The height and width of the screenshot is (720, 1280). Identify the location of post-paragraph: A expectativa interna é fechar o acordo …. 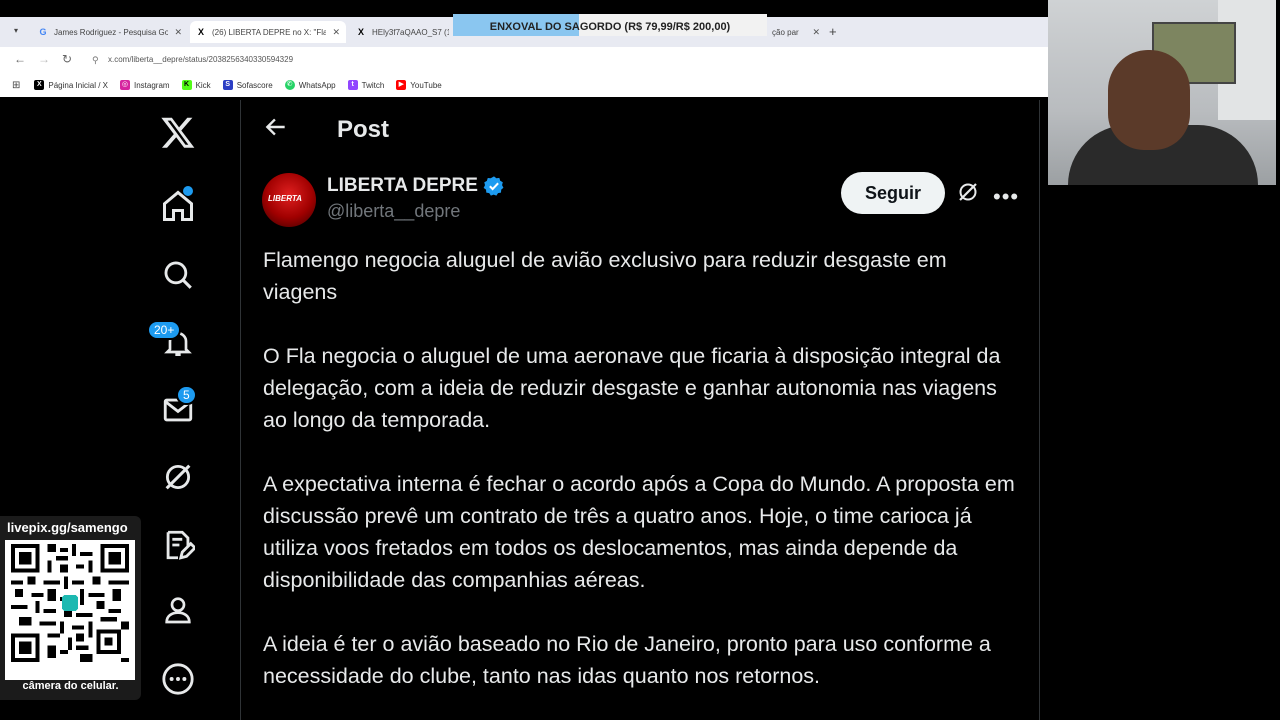
(639, 532).